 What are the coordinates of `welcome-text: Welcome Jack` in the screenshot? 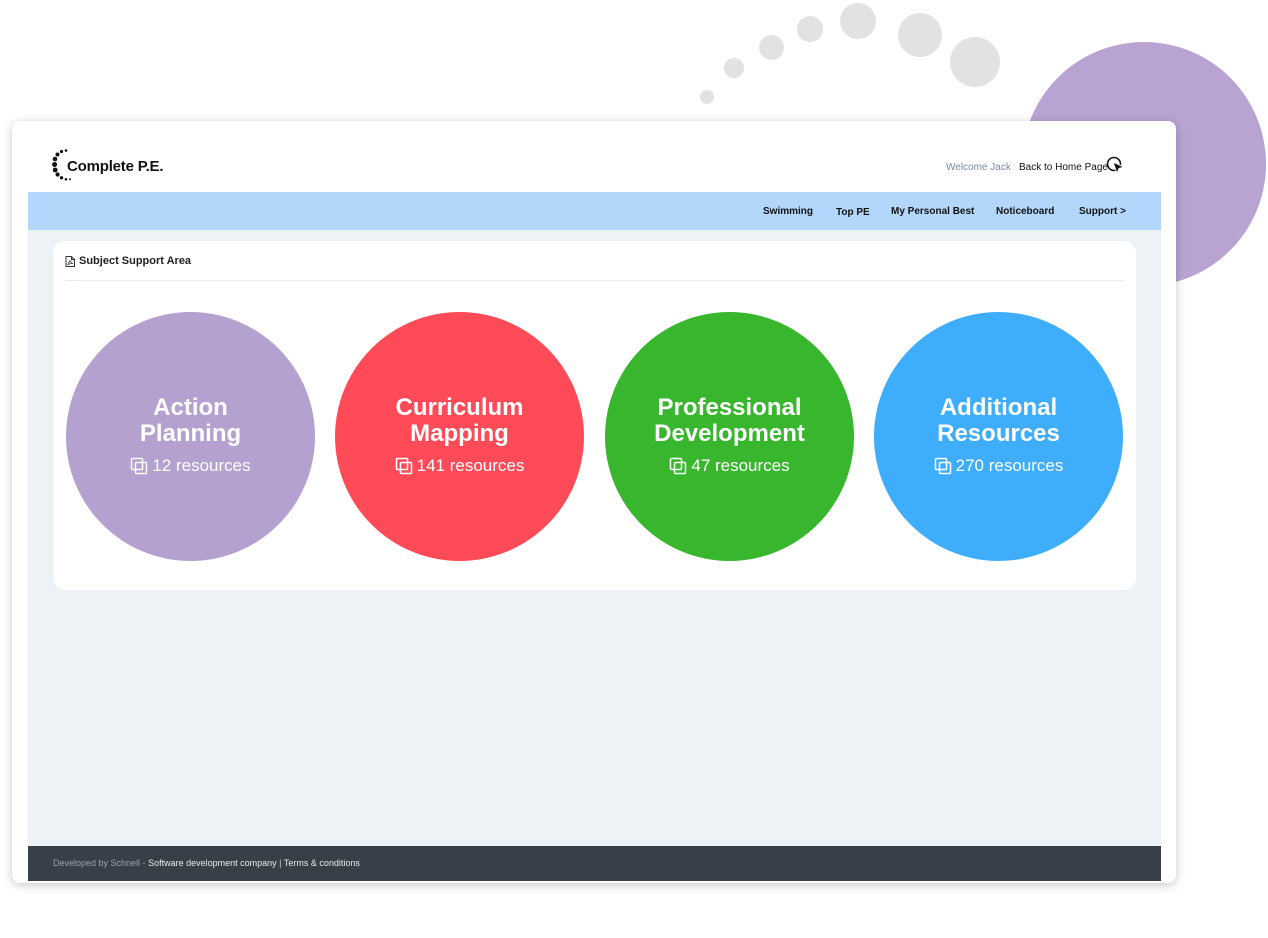 It's located at (978, 167).